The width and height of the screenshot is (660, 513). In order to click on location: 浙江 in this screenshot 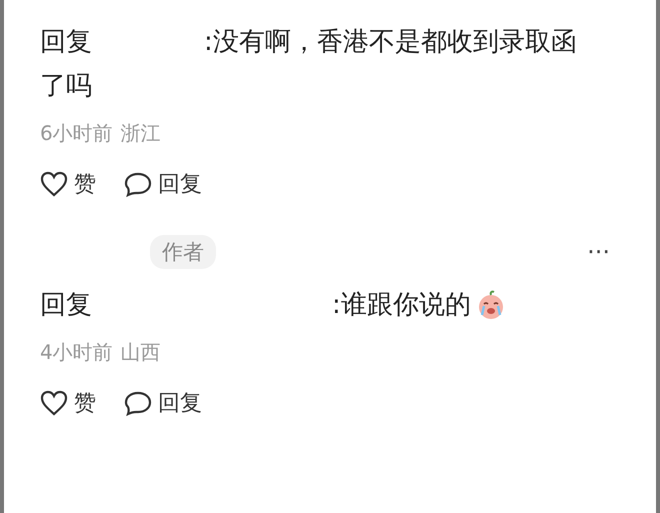, I will do `click(140, 133)`.